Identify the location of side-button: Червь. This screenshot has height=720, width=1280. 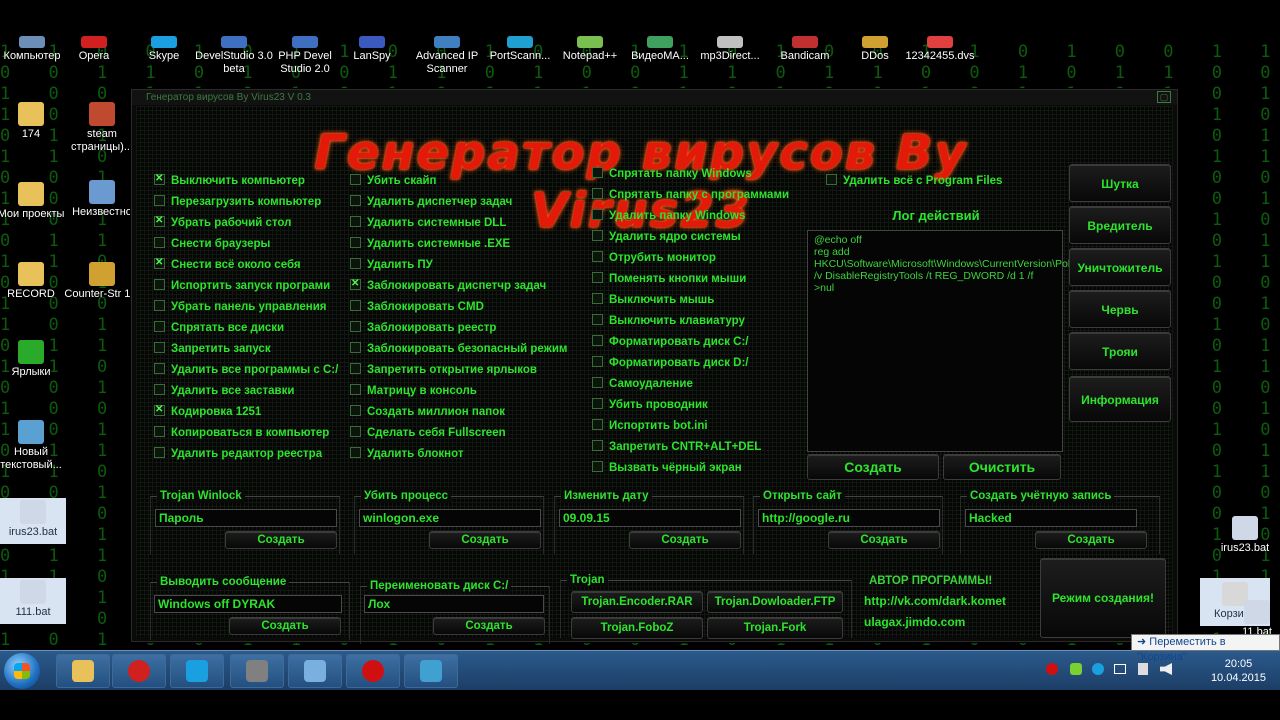
(1120, 309).